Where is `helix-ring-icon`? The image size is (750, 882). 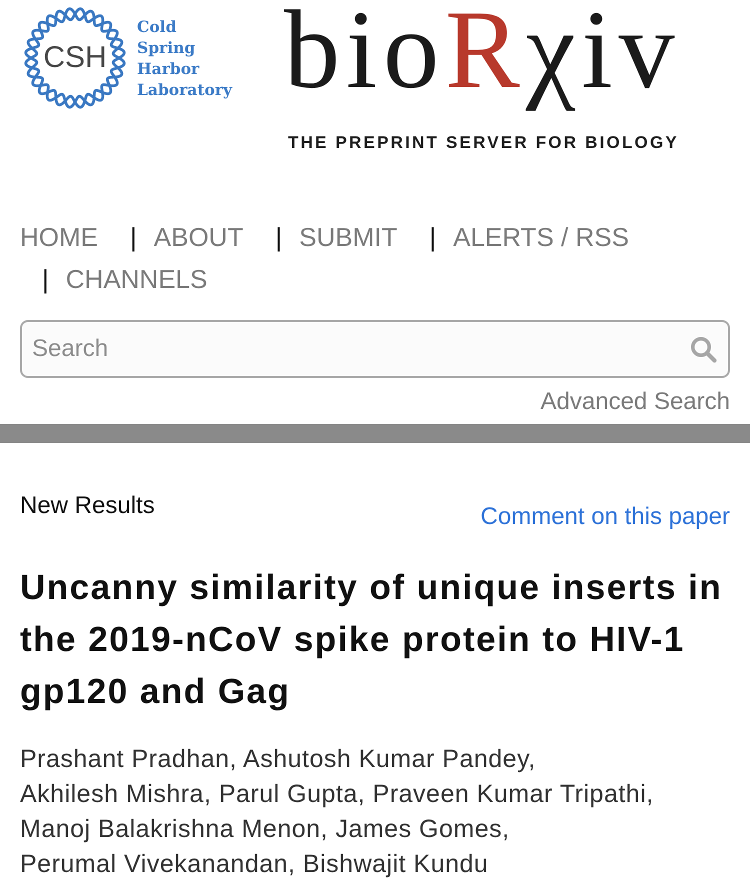
helix-ring-icon is located at coordinates (75, 58).